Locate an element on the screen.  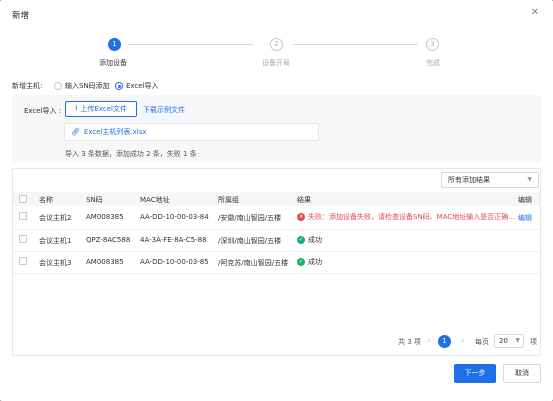
radio-excel-import: Excel导入 is located at coordinates (137, 86).